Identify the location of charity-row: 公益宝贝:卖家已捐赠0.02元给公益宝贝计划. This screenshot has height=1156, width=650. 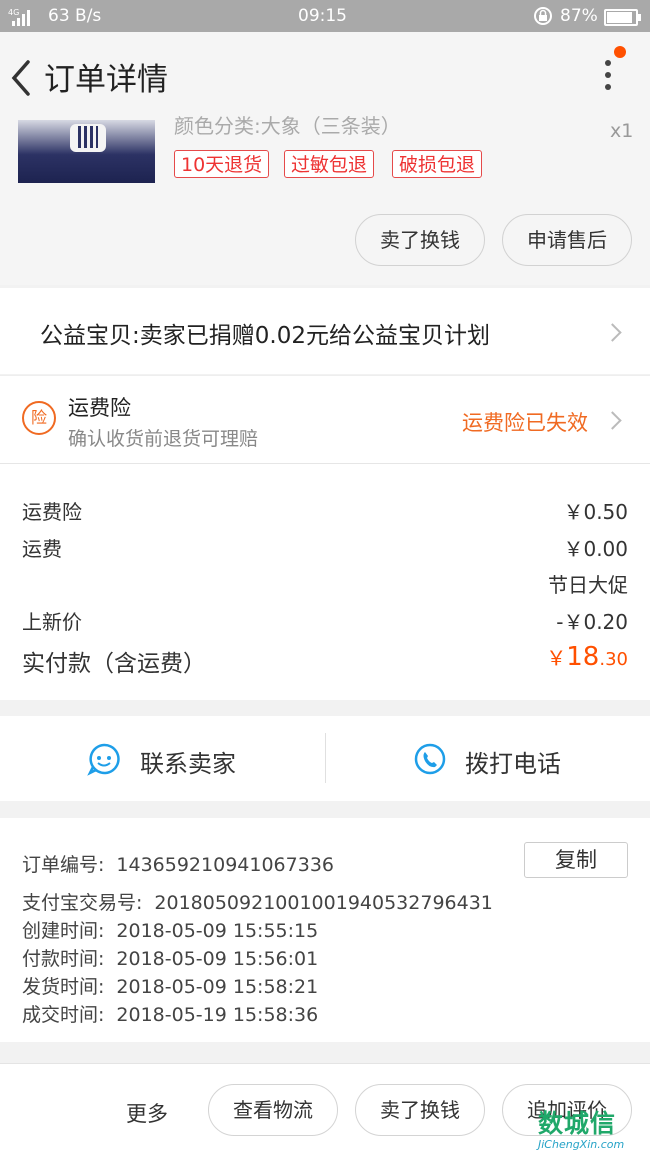
(325, 331).